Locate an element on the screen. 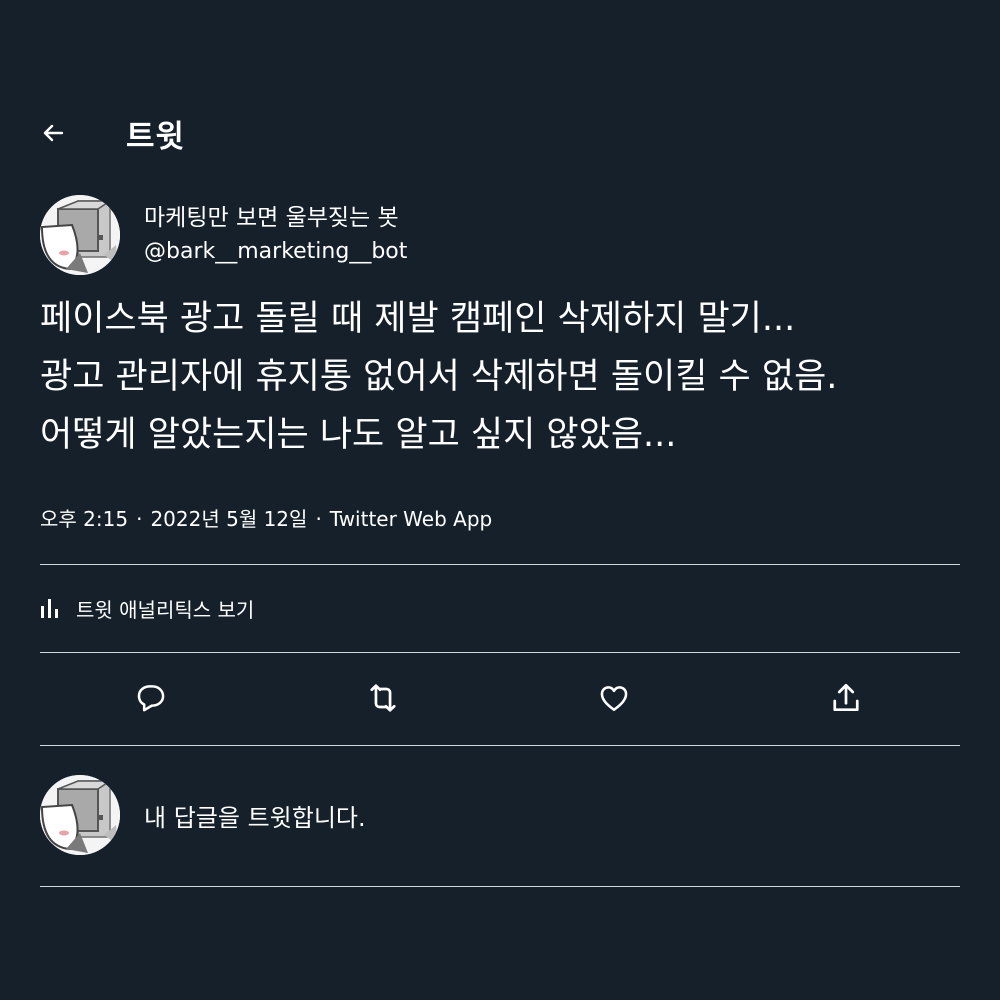 This screenshot has height=1000, width=1000. reply-composer: 내 답글을 트윗합니다. is located at coordinates (203, 815).